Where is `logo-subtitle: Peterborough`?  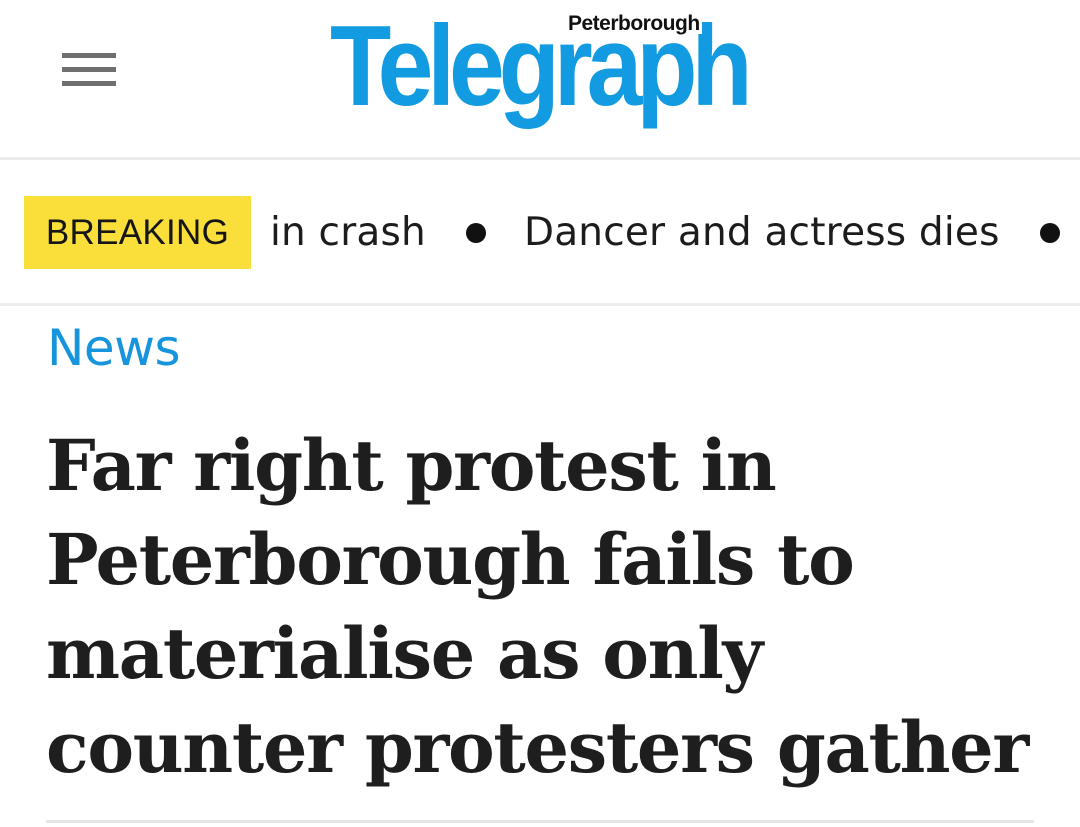 logo-subtitle: Peterborough is located at coordinates (634, 23).